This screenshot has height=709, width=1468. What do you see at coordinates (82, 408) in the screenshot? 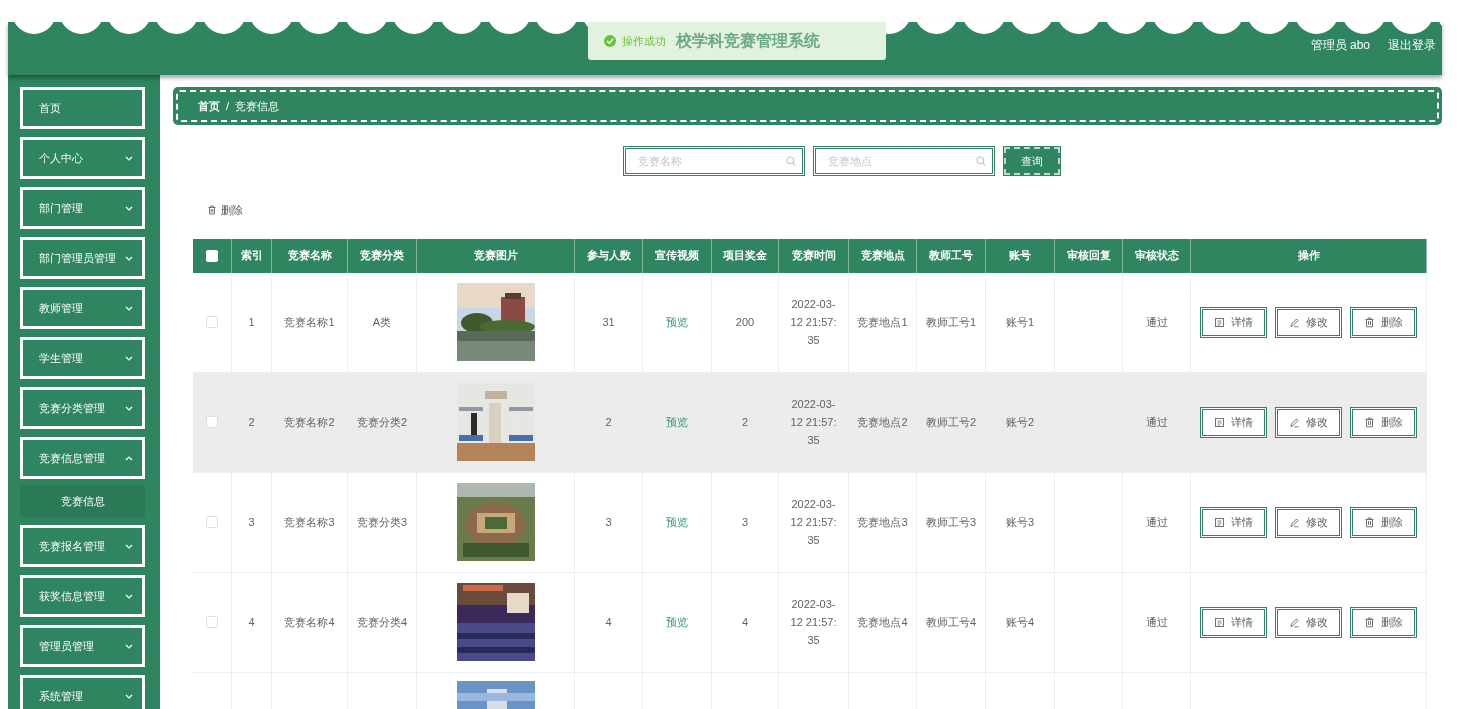
I see `menu-item: 竞赛分类管理` at bounding box center [82, 408].